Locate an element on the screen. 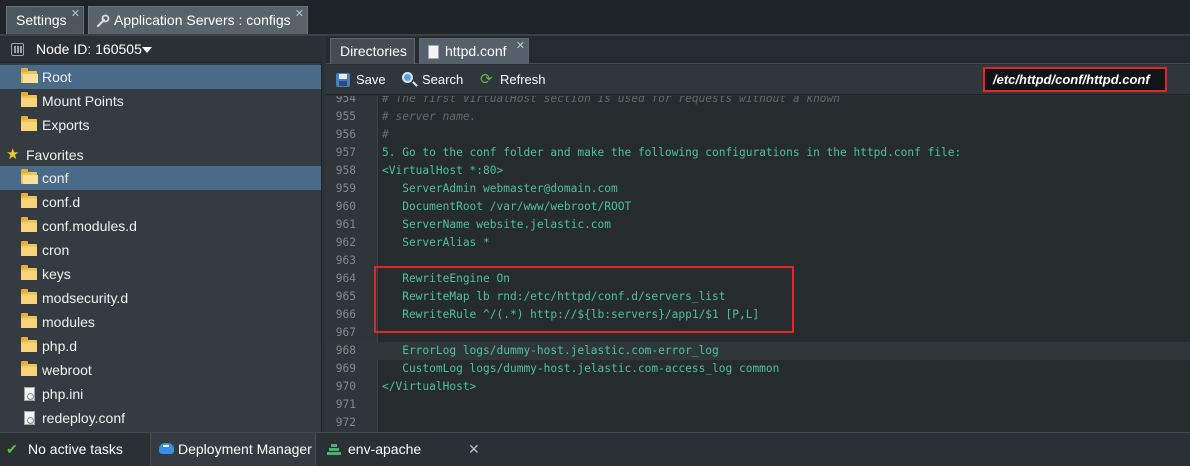  highlight-box is located at coordinates (584, 299).